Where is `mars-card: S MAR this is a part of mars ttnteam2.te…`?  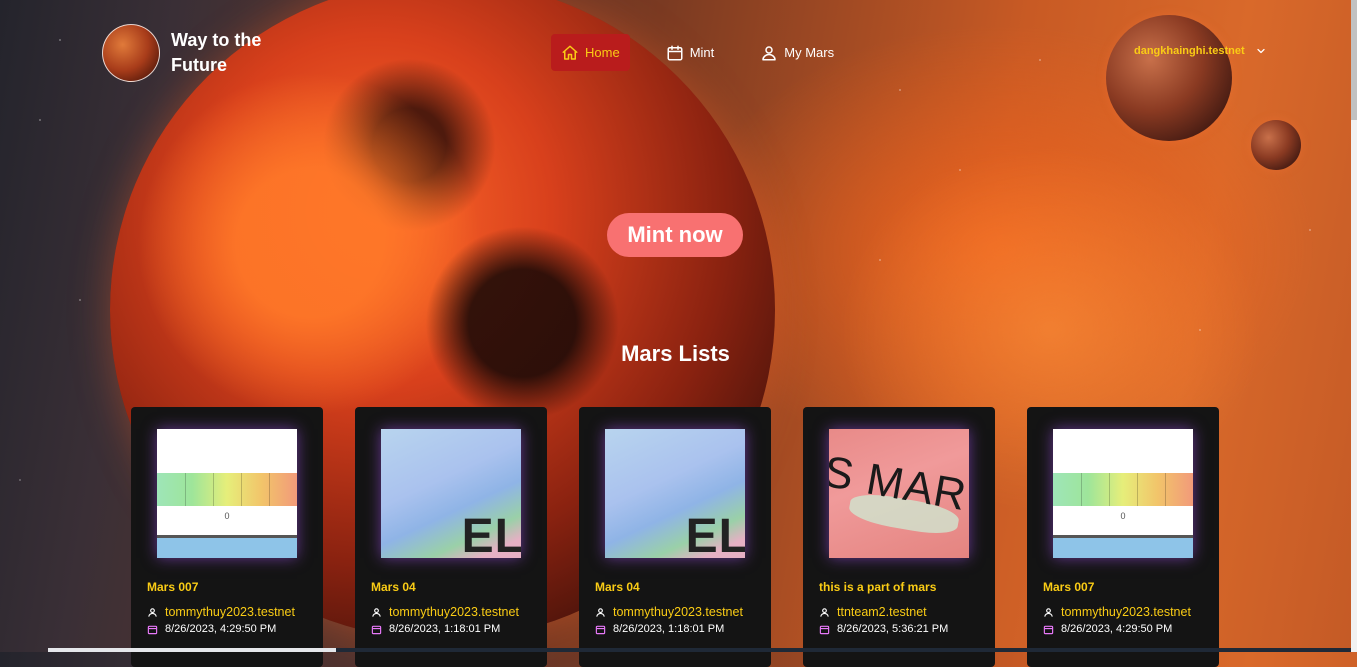 mars-card: S MAR this is a part of mars ttnteam2.te… is located at coordinates (899, 537).